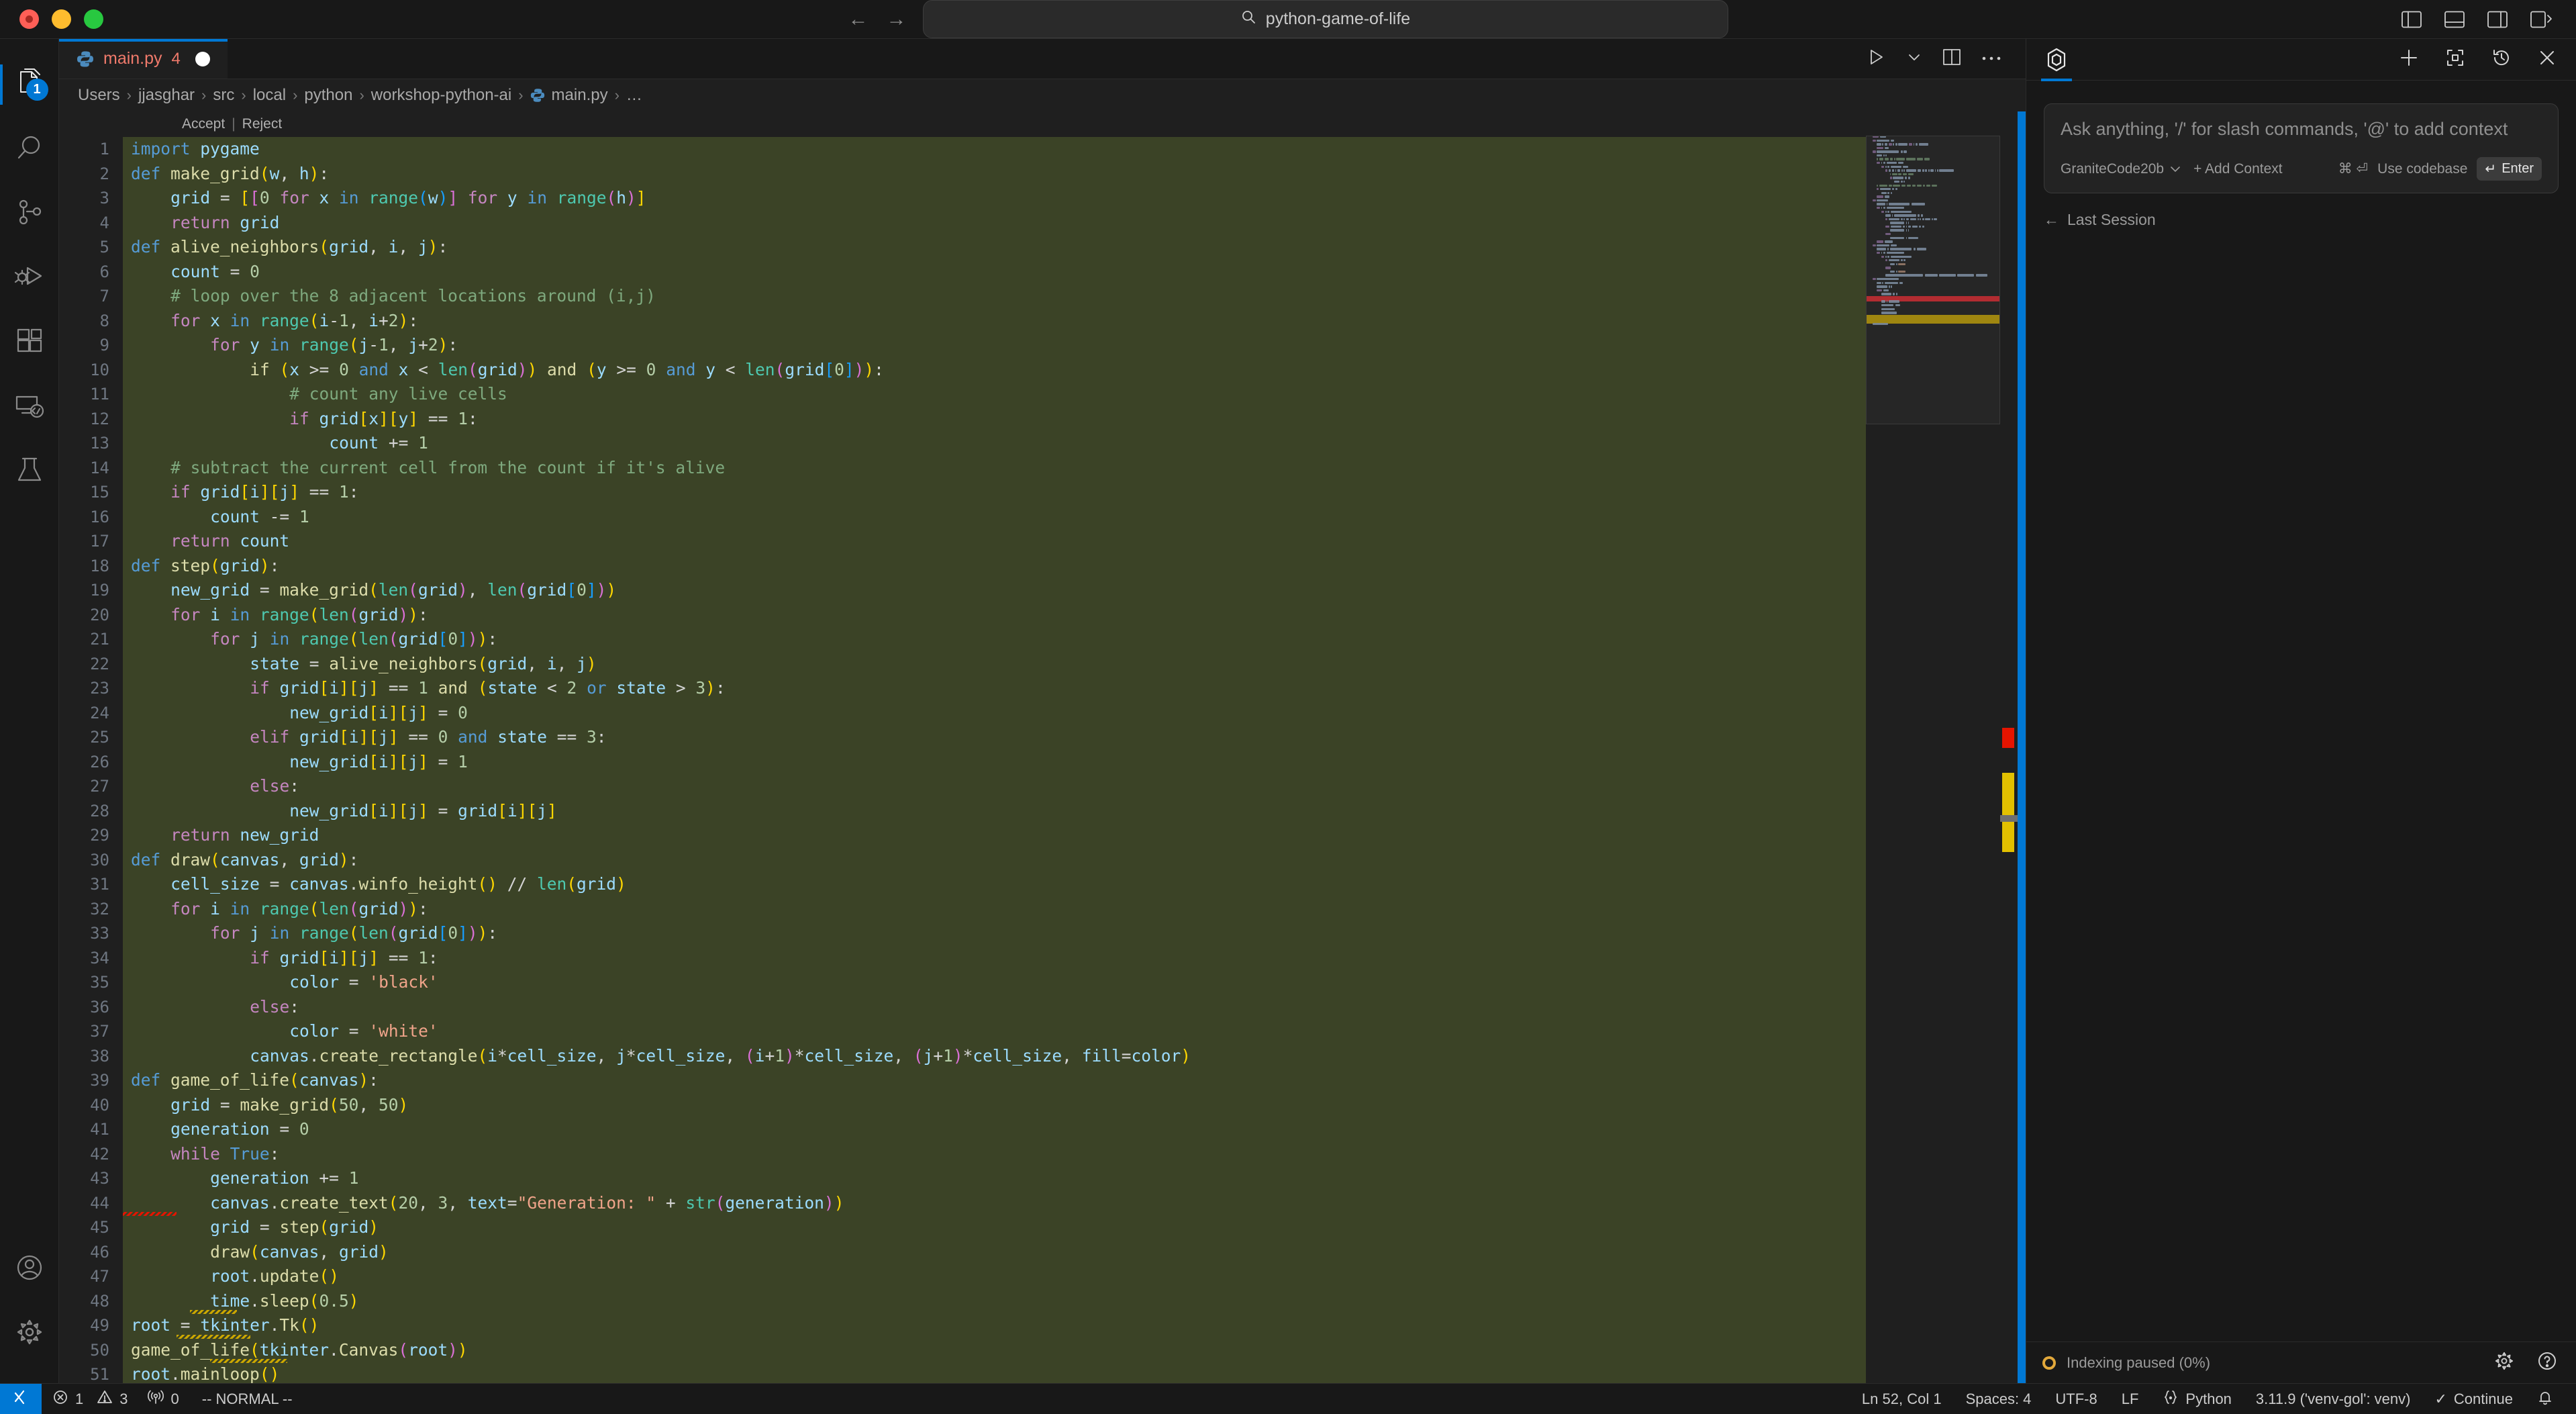 The height and width of the screenshot is (1414, 2576). What do you see at coordinates (994, 860) in the screenshot?
I see `code-line: def draw(canvas, grid):` at bounding box center [994, 860].